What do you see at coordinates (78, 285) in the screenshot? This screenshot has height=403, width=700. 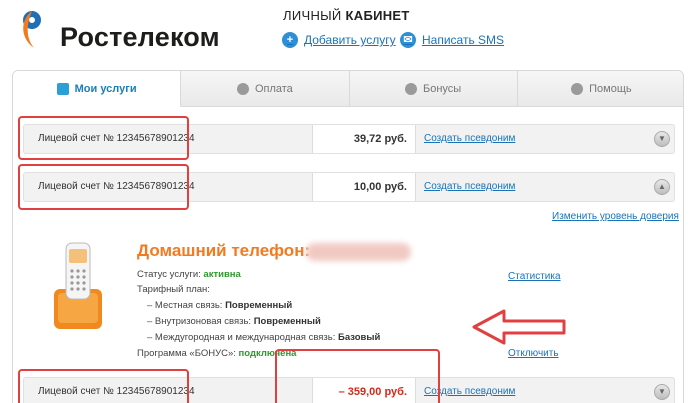 I see `home-phone-image` at bounding box center [78, 285].